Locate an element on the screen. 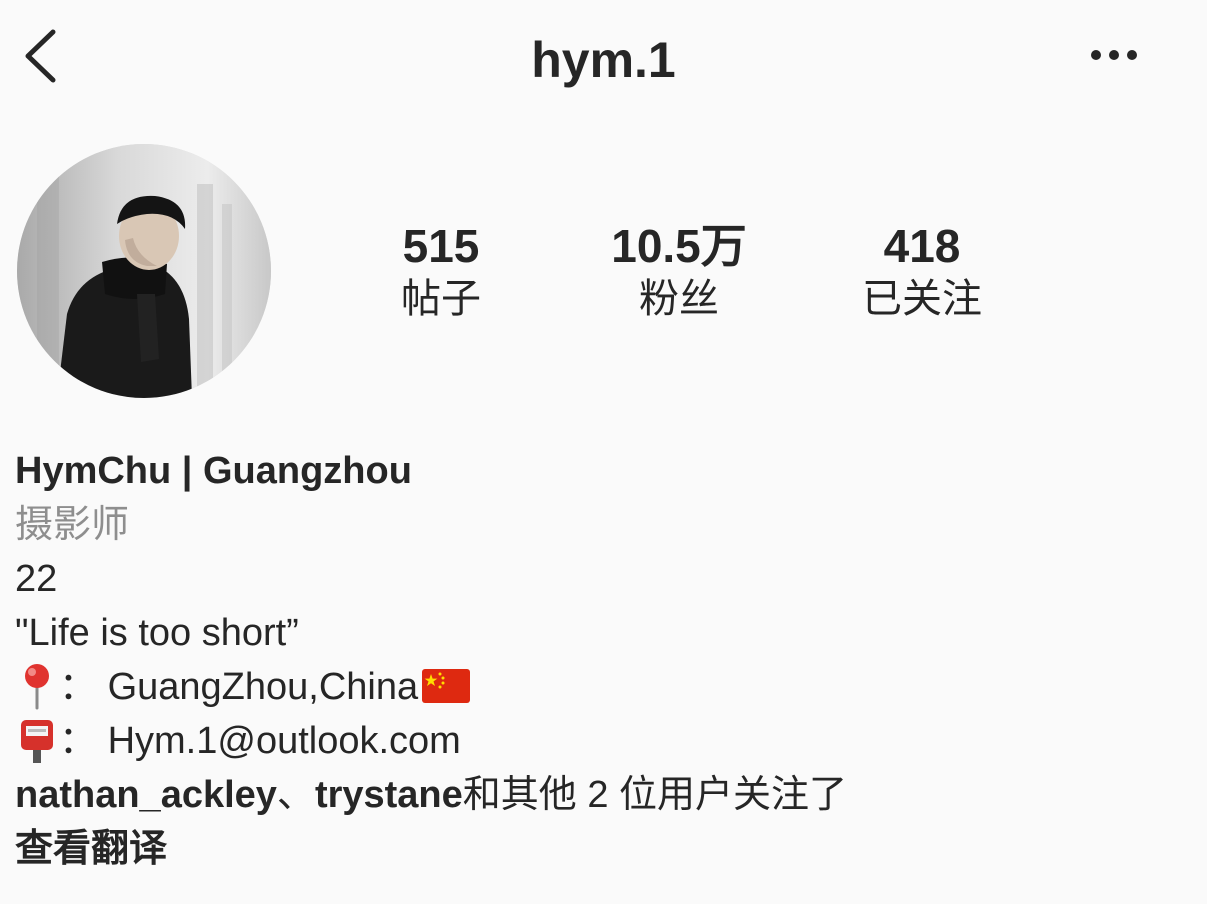  top-navigation-bar: hym.1 is located at coordinates (603, 60).